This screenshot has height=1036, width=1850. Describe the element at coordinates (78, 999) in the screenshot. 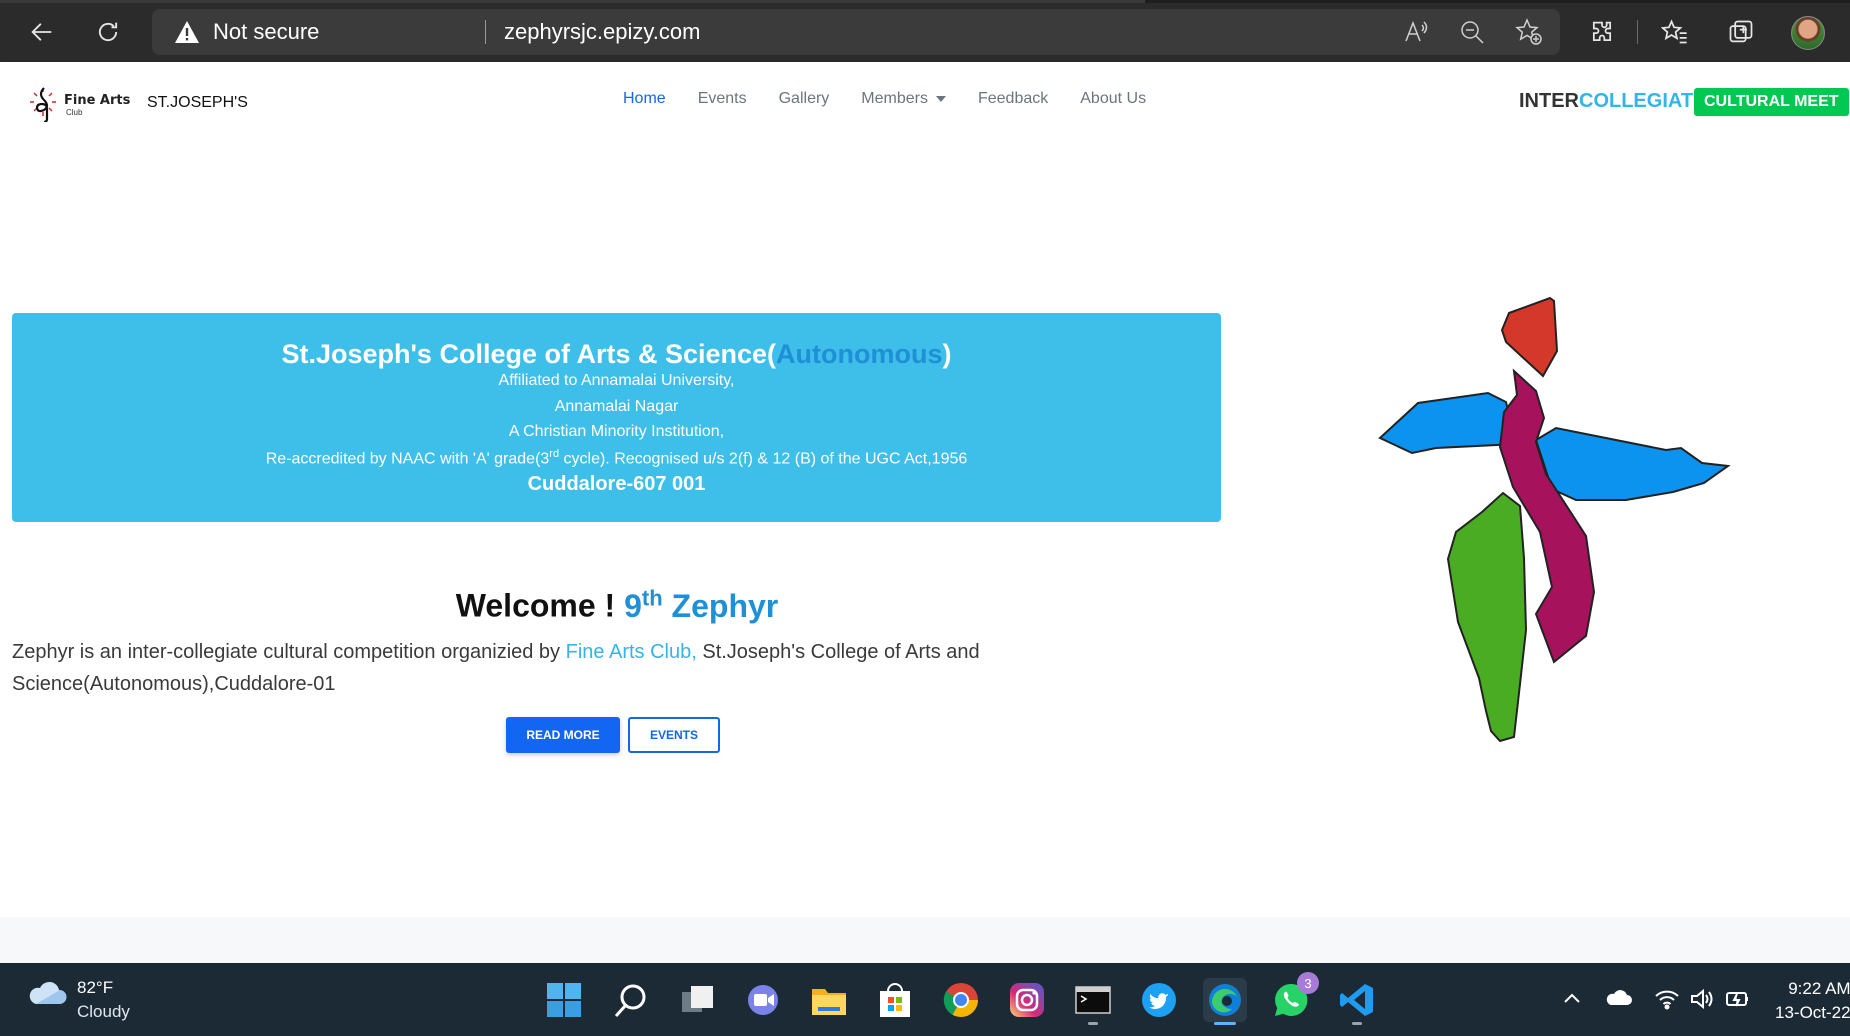

I see `weather-widget: 82°F Cloudy` at that location.